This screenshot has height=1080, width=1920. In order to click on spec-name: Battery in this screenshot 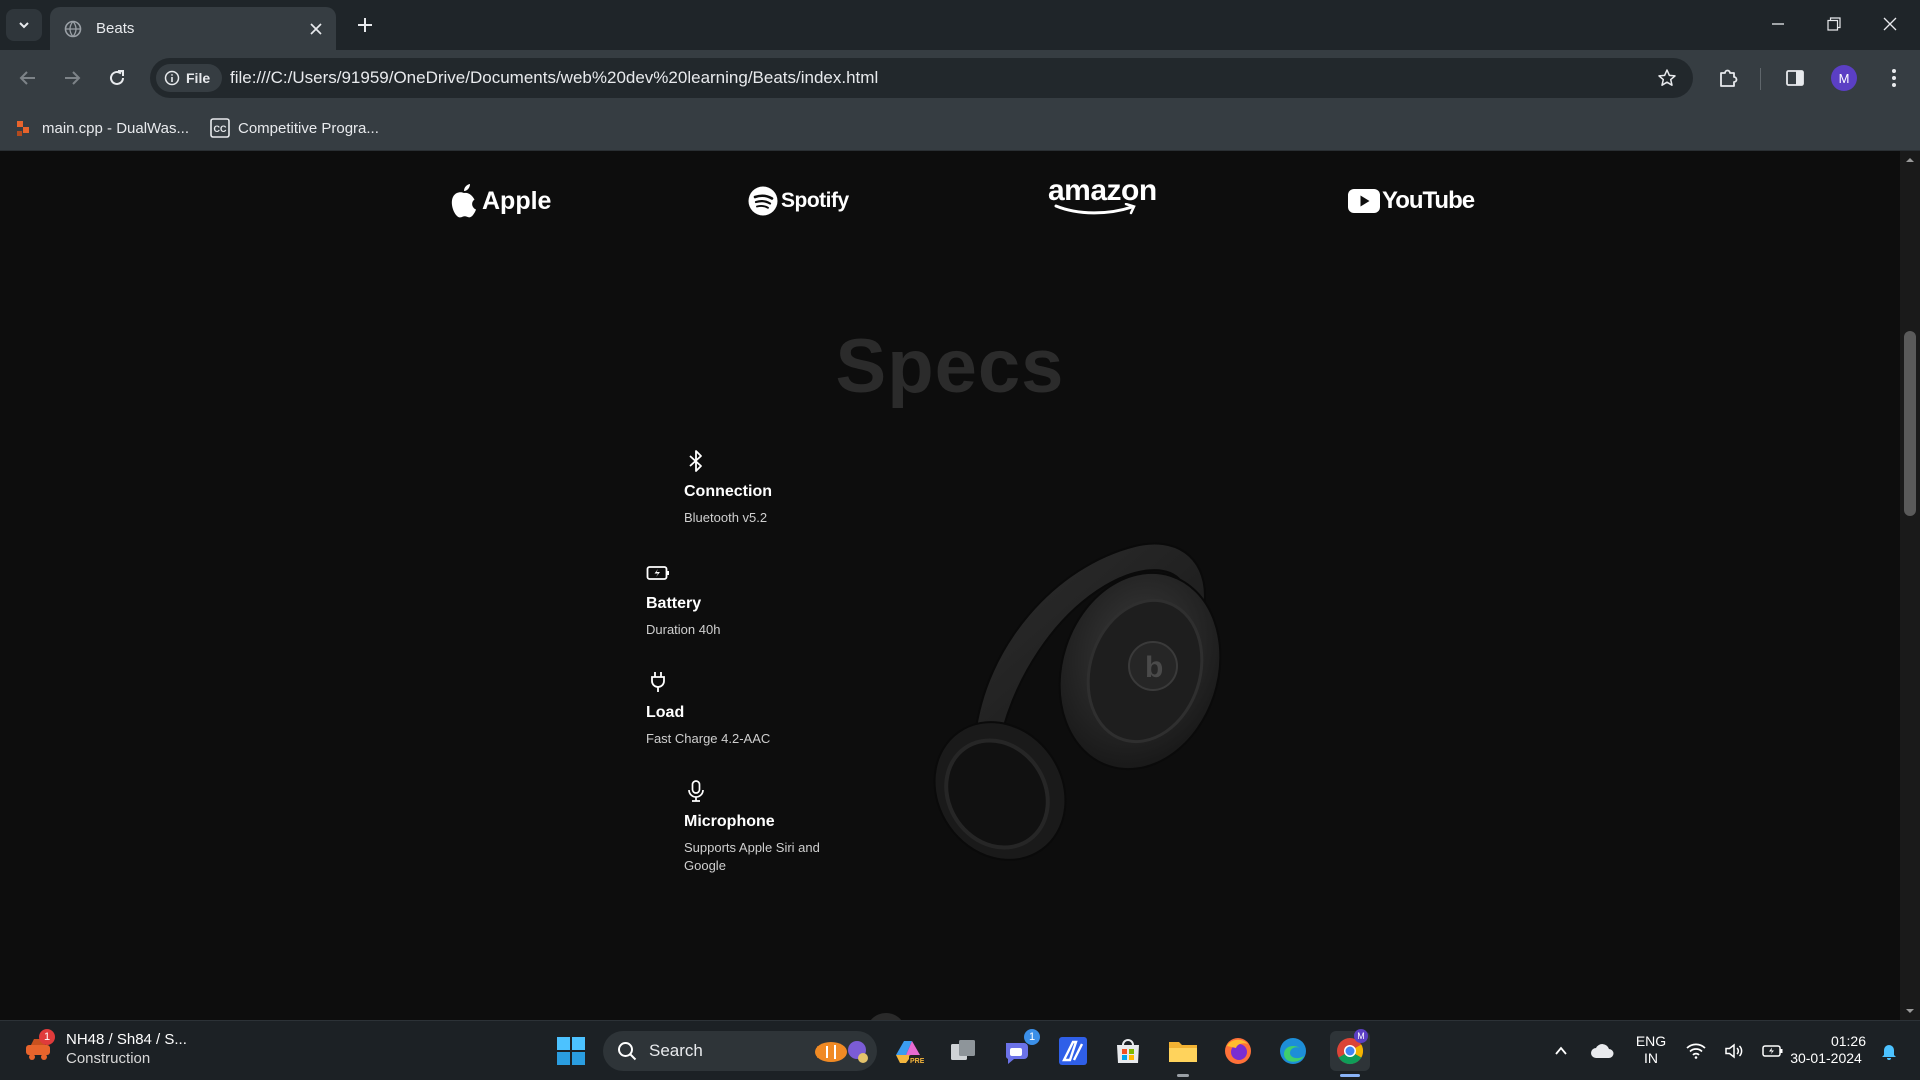, I will do `click(674, 603)`.